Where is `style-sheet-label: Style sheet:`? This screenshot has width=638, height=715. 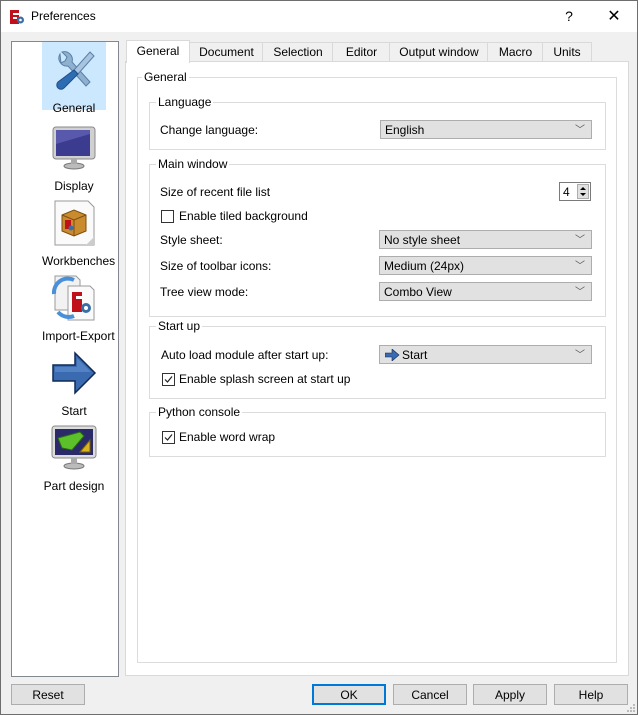 style-sheet-label: Style sheet: is located at coordinates (191, 240).